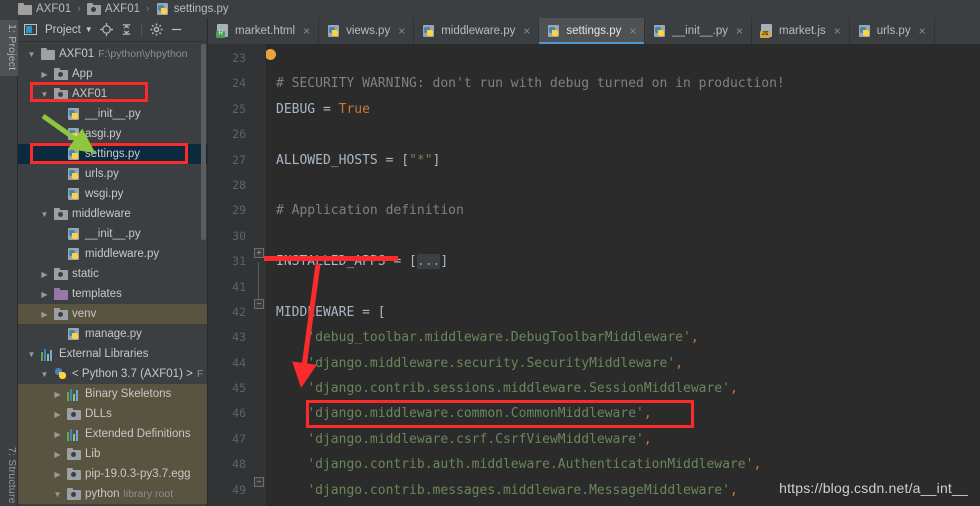 This screenshot has height=506, width=980. Describe the element at coordinates (112, 394) in the screenshot. I see `tree-item-binary-skeletons: ▶ Binary Skeletons` at that location.